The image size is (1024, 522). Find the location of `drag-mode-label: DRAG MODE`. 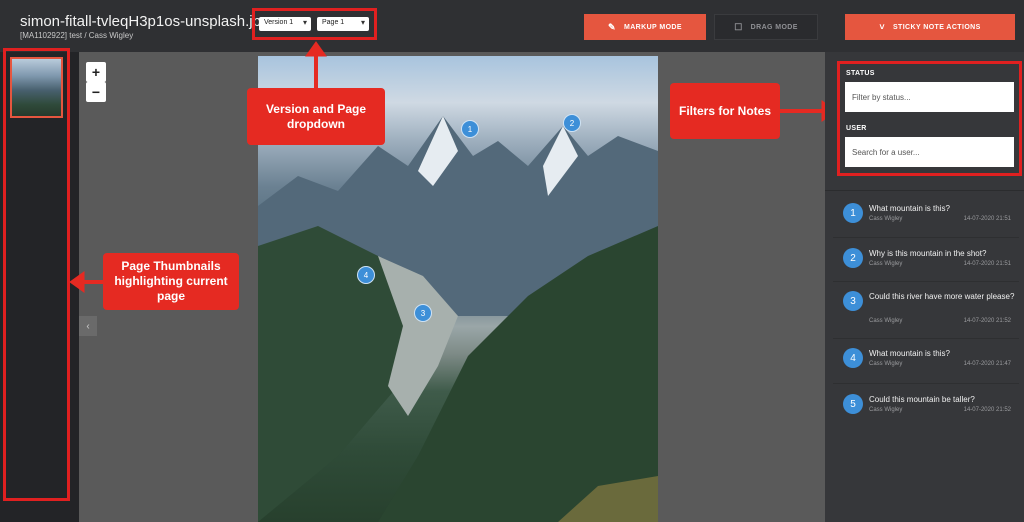

drag-mode-label: DRAG MODE is located at coordinates (774, 27).